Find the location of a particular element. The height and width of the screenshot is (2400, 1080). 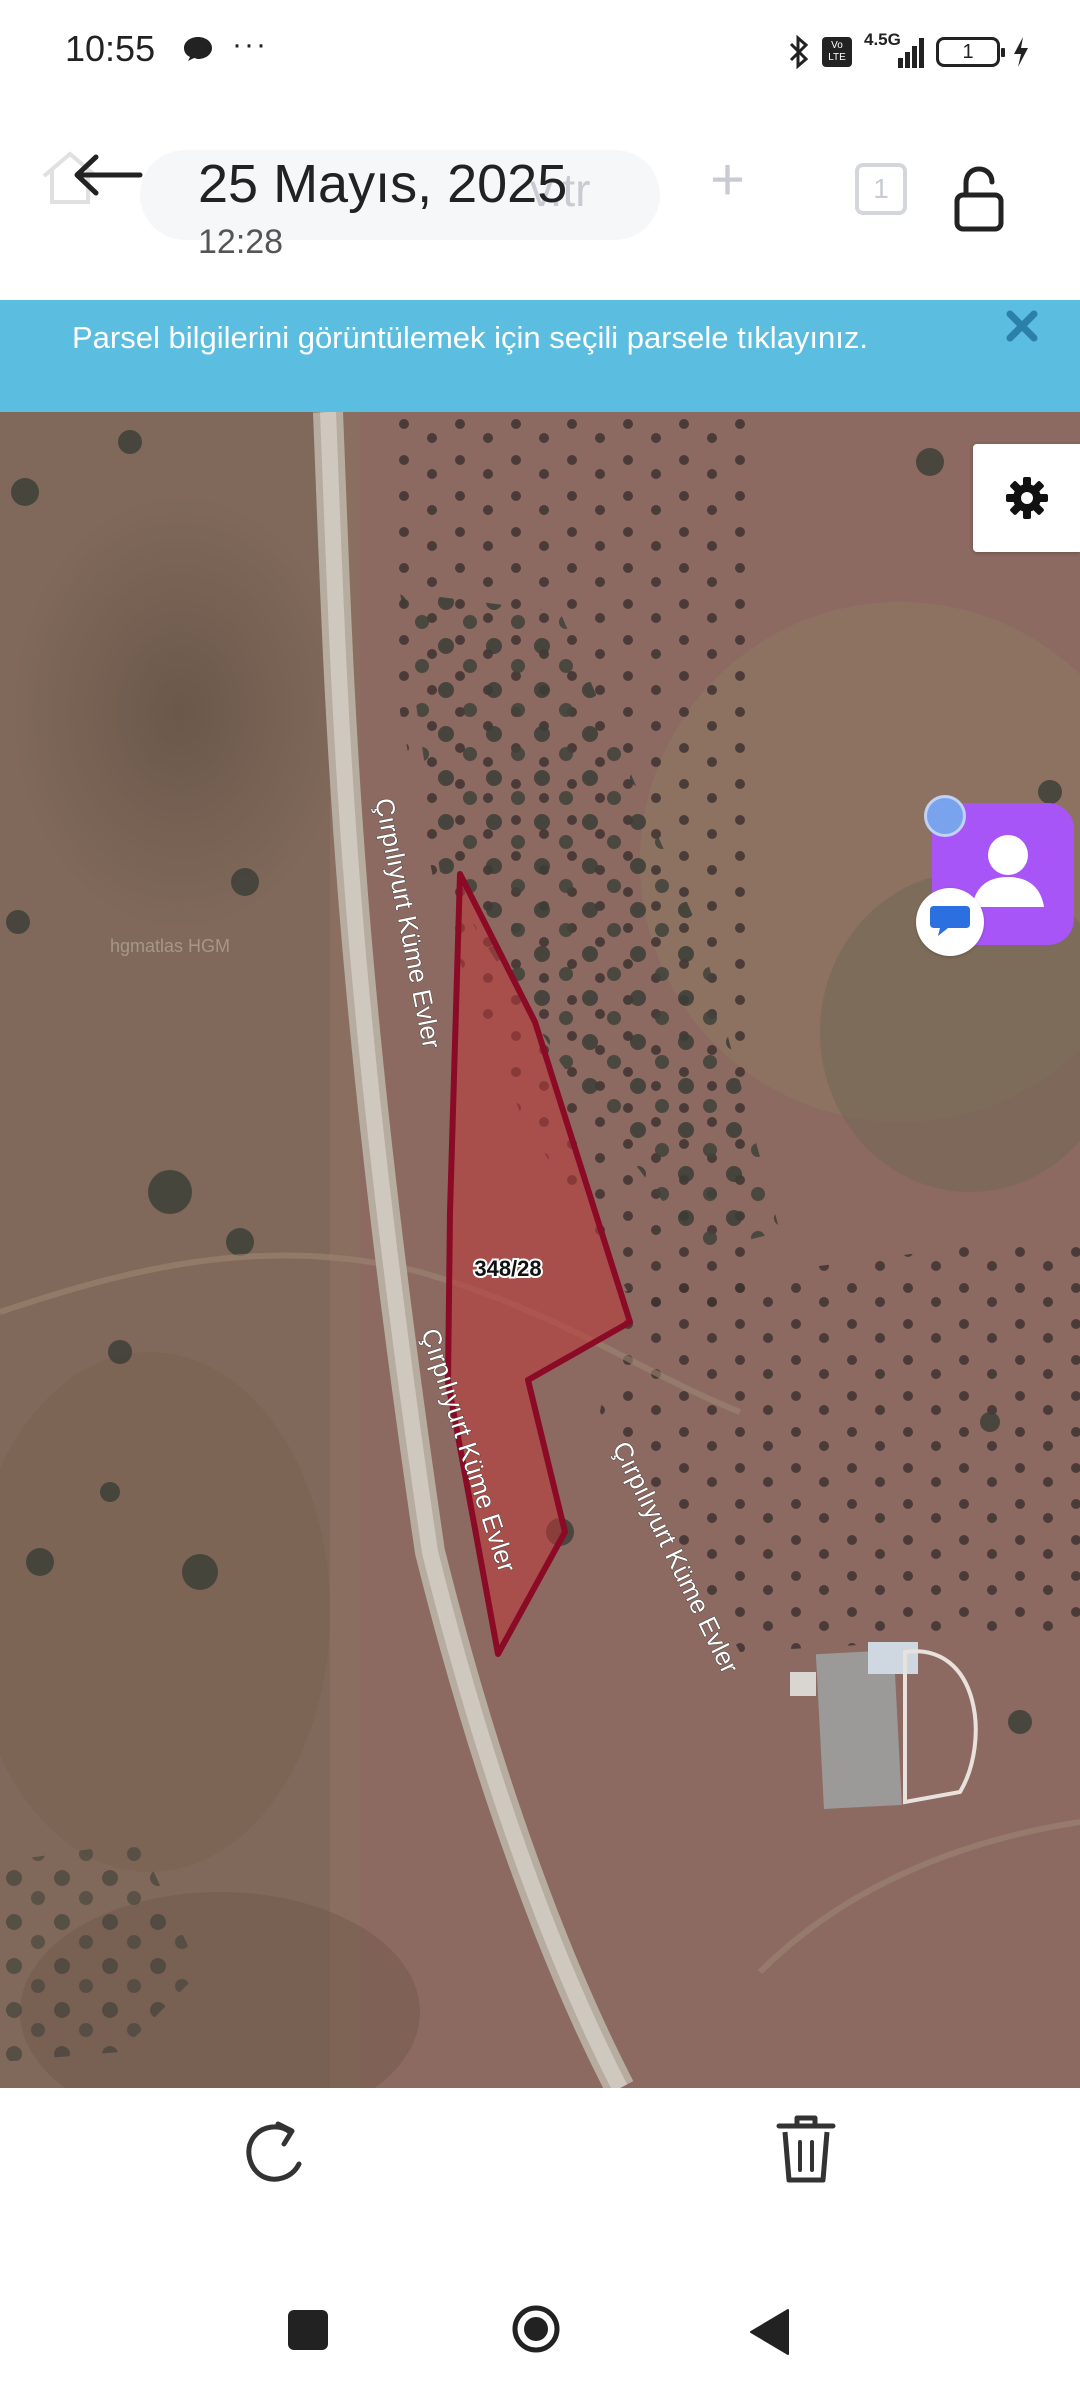

back-arrow-icon is located at coordinates (108, 175).